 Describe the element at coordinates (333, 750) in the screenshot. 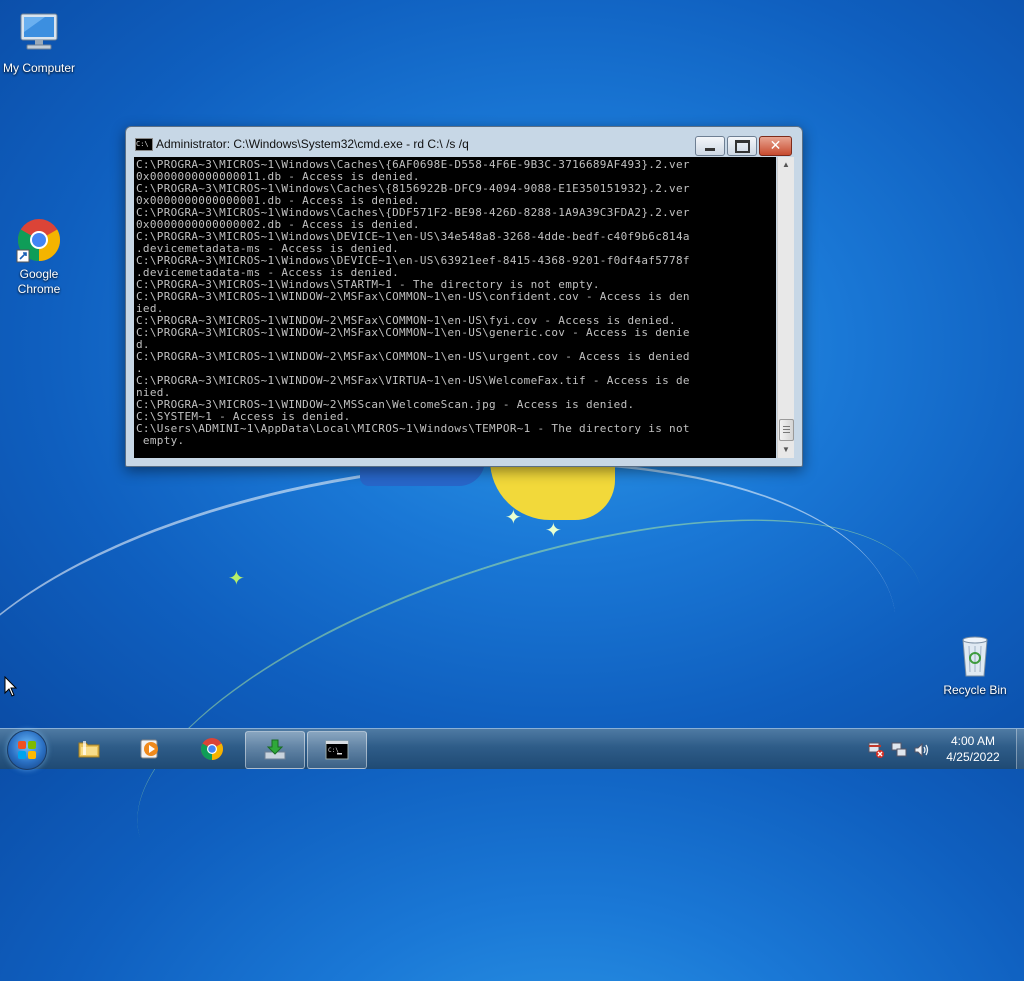

I see `svg-text: C:\` at that location.